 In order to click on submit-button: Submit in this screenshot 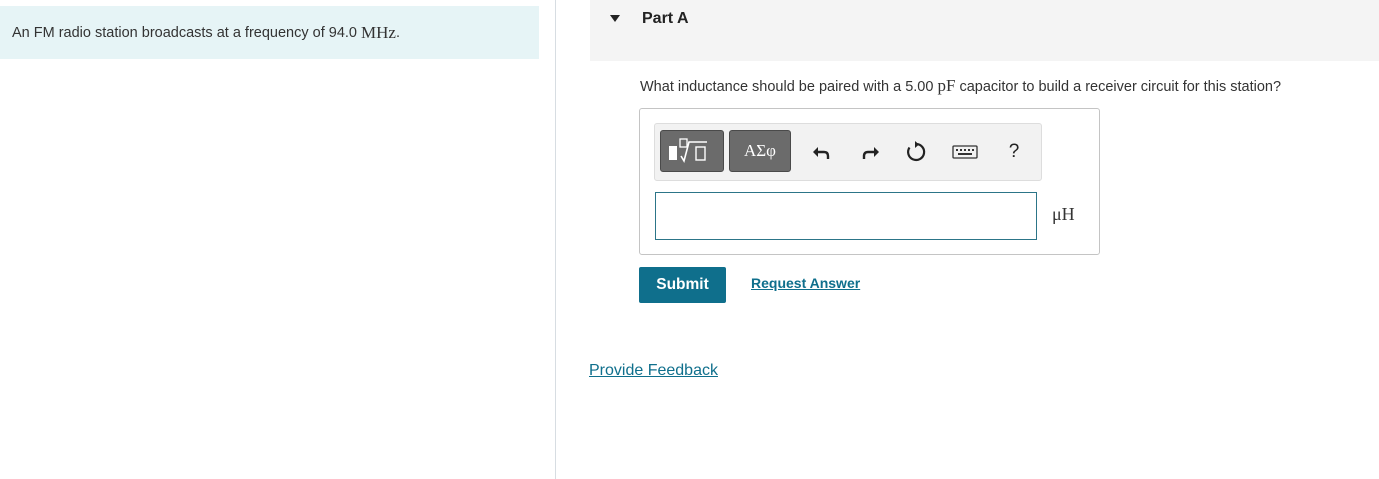, I will do `click(682, 285)`.